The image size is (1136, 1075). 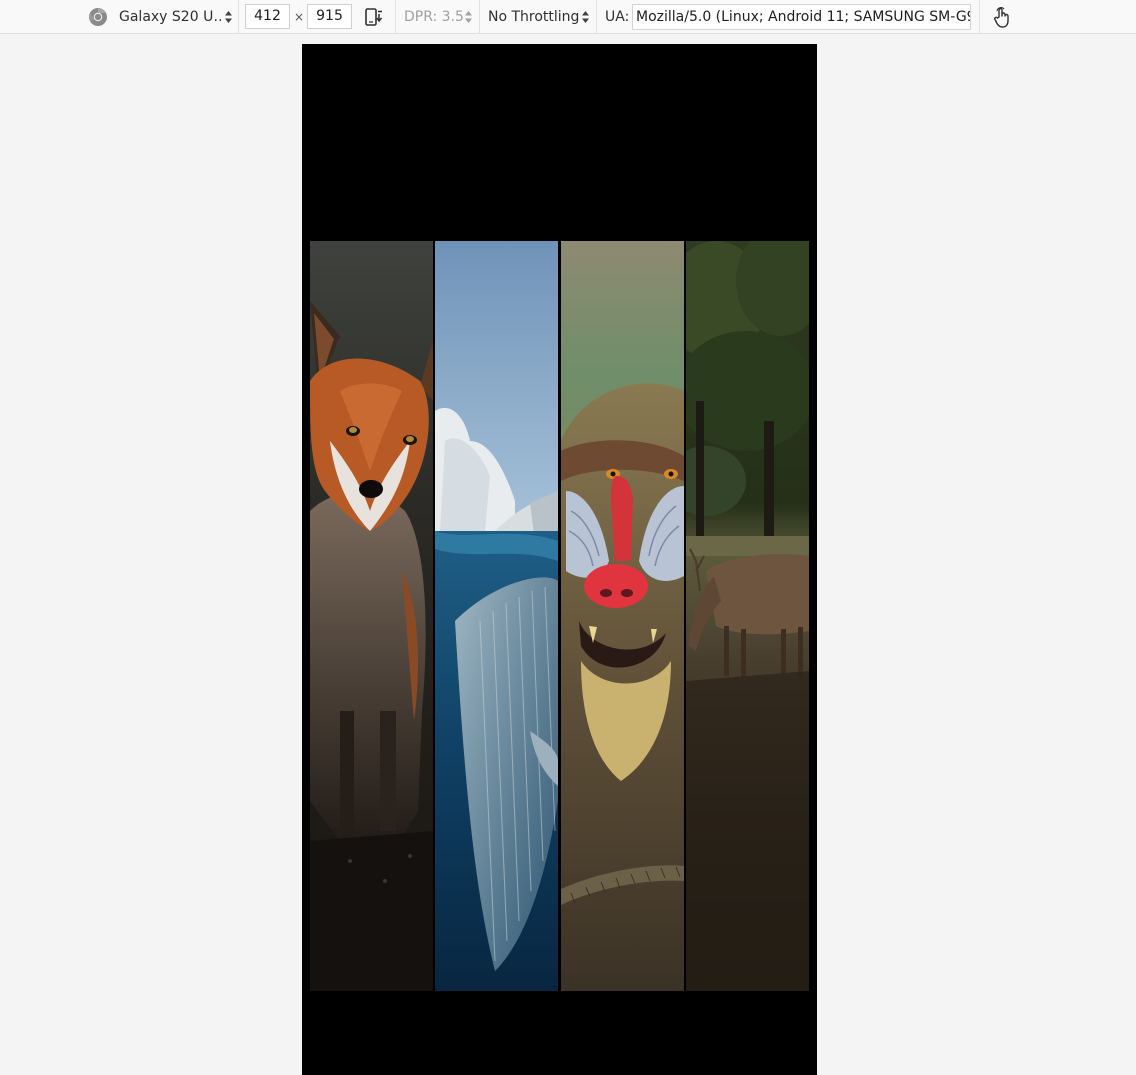 What do you see at coordinates (228, 17) in the screenshot?
I see `device-select-arrows-icon` at bounding box center [228, 17].